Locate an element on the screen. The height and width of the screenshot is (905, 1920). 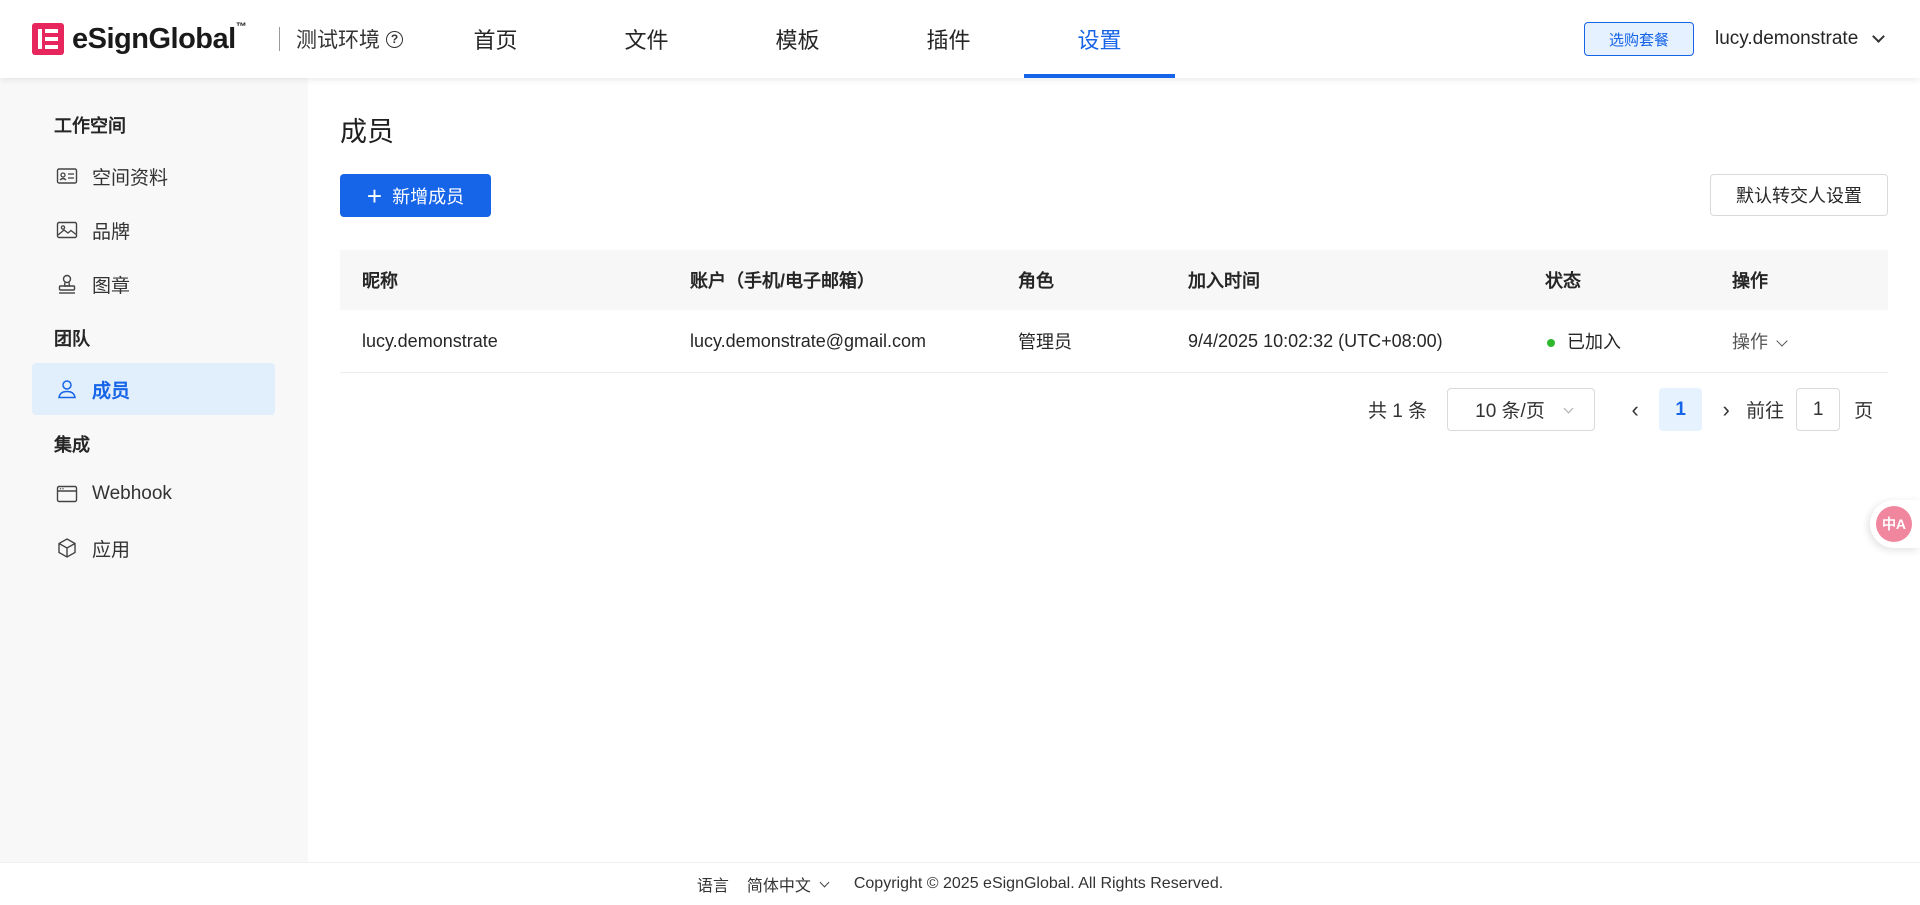
image-icon is located at coordinates (67, 230).